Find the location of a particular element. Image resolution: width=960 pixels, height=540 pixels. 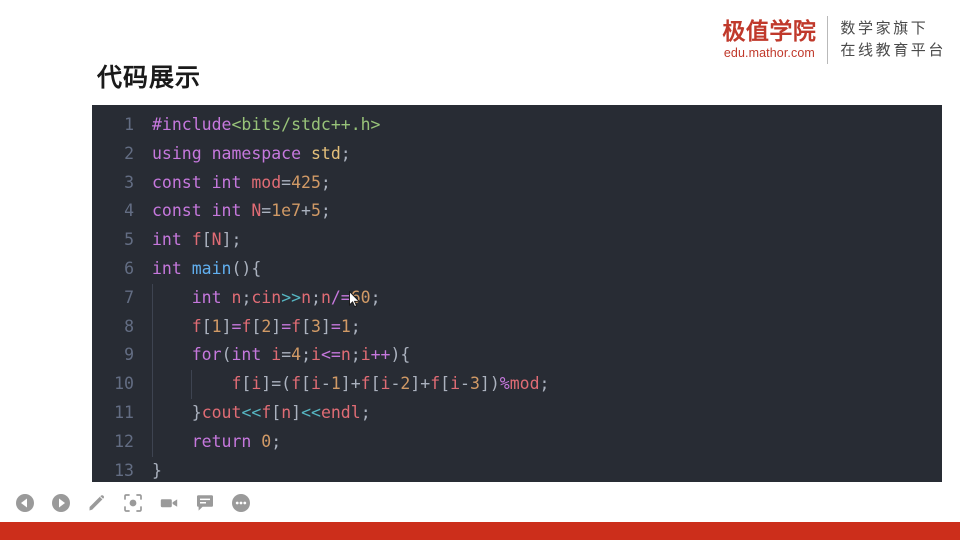

annotate-button is located at coordinates (97, 503).